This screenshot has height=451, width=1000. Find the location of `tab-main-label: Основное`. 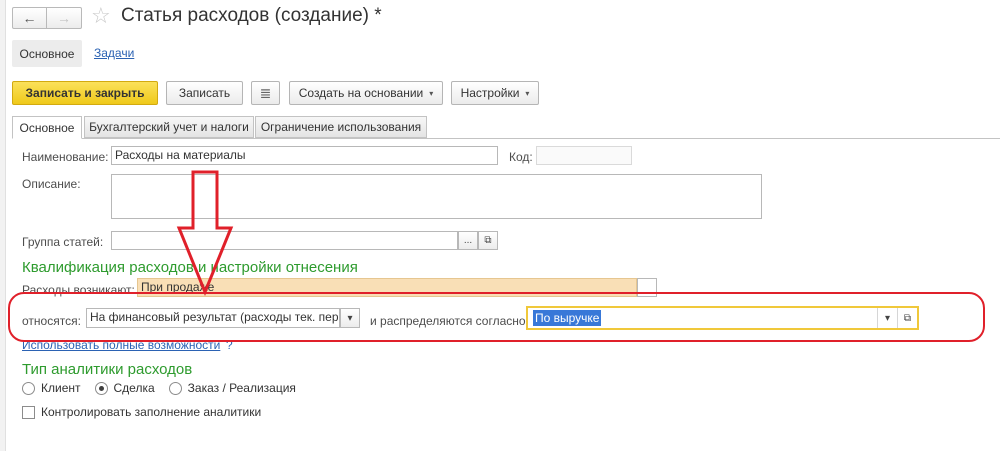

tab-main-label: Основное is located at coordinates (47, 127).